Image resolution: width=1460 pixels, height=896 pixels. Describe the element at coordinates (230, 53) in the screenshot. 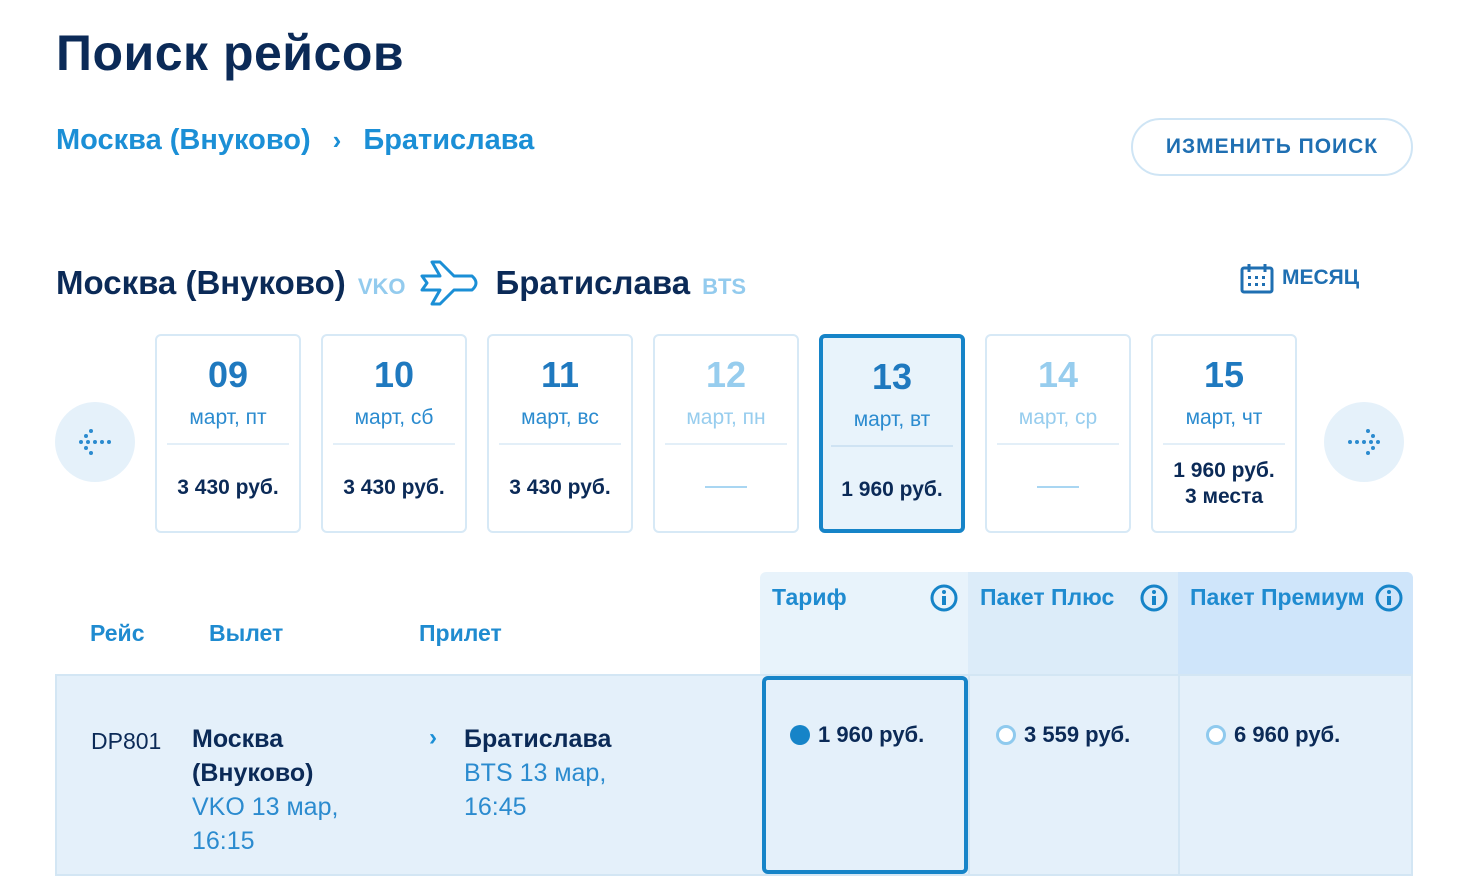

I see `page-title: Поиск рейсов` at that location.